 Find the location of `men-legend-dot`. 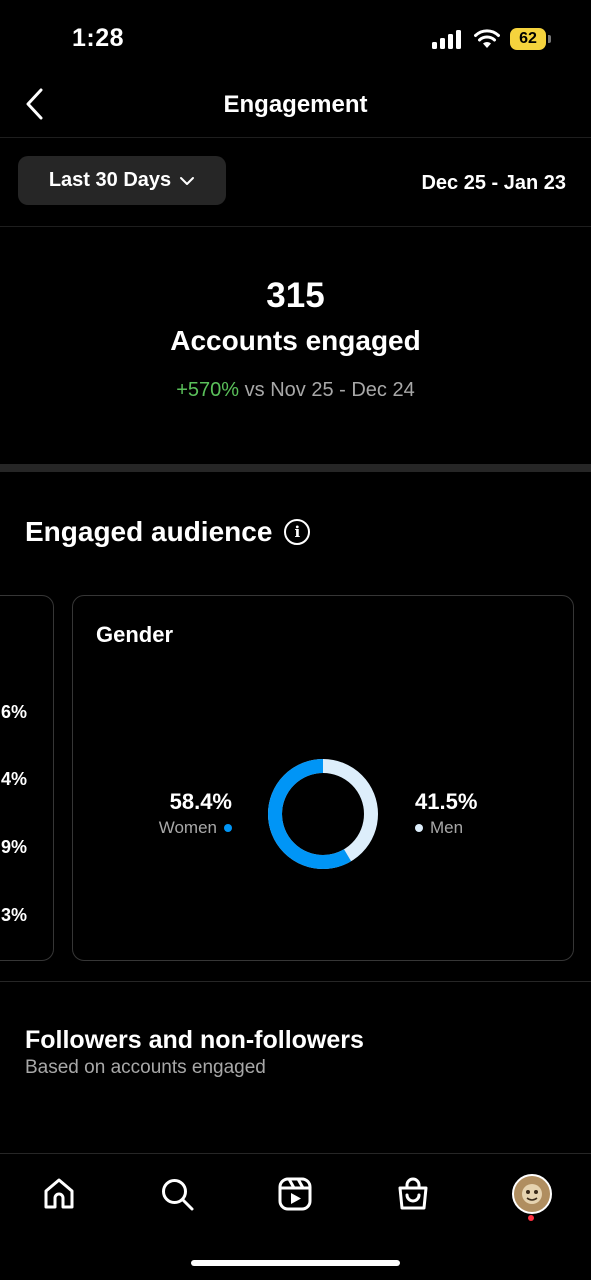

men-legend-dot is located at coordinates (419, 828).